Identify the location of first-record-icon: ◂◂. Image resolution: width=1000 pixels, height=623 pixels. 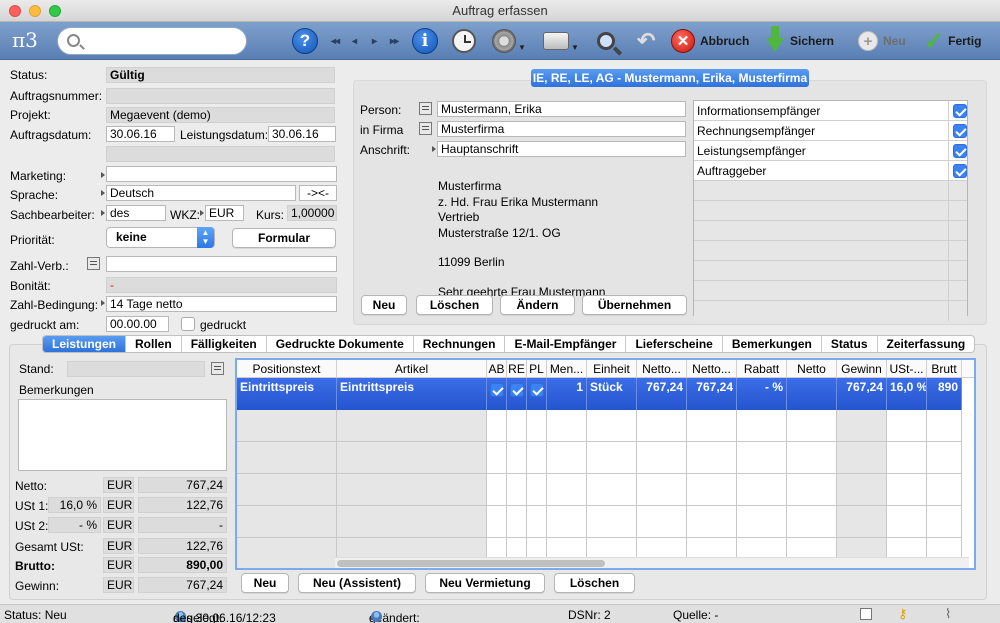
(335, 41).